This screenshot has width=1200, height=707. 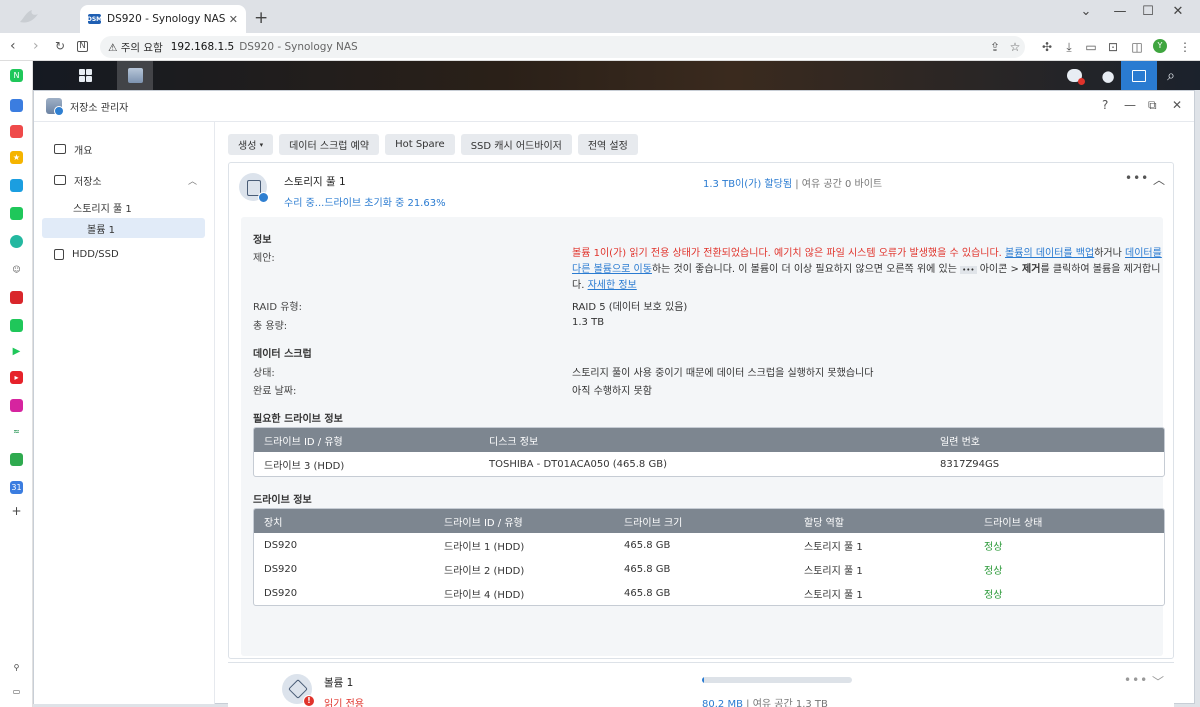 What do you see at coordinates (101, 230) in the screenshot?
I see `nav-volume-label: 볼륨 1` at bounding box center [101, 230].